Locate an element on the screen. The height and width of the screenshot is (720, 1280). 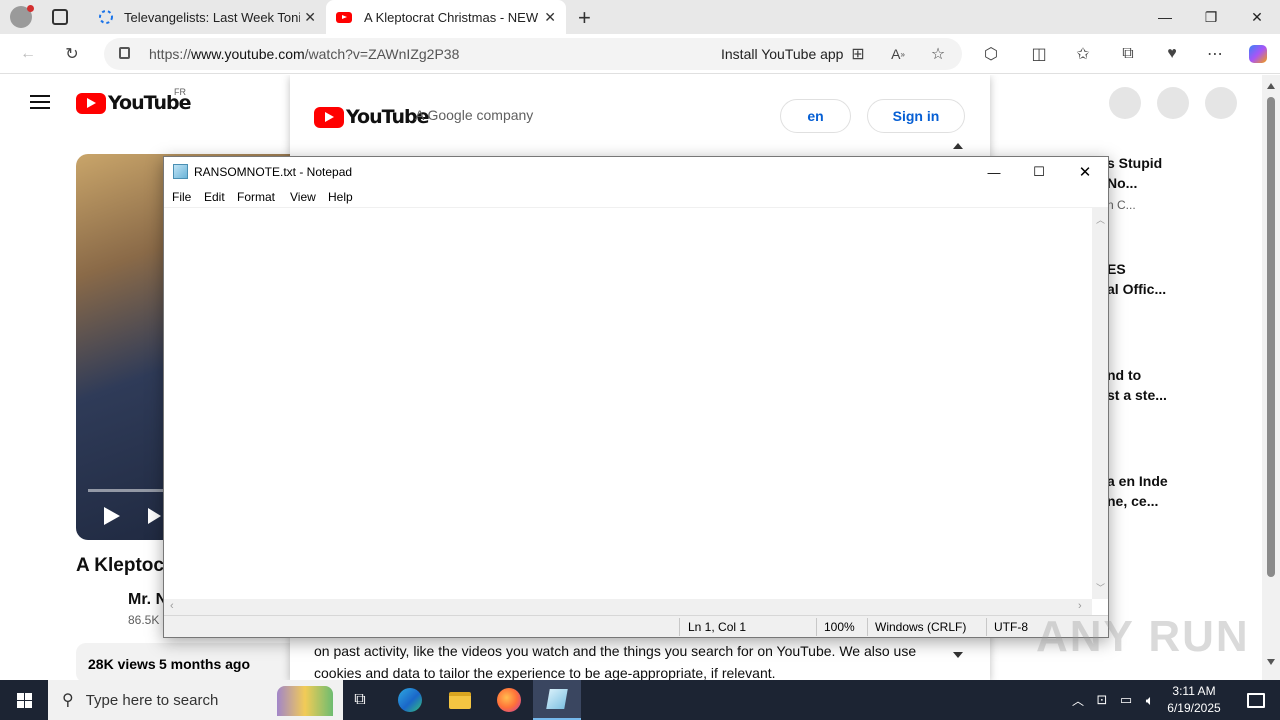
page-scrollbar is located at coordinates (1271, 377).